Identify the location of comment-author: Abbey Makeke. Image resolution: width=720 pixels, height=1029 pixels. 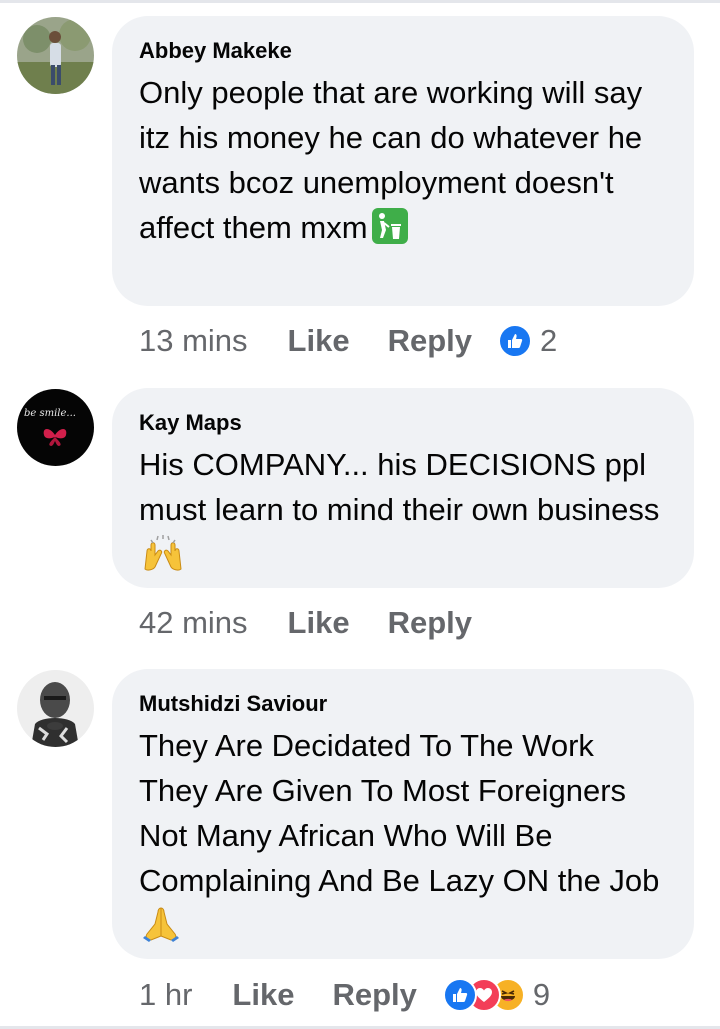
(404, 51).